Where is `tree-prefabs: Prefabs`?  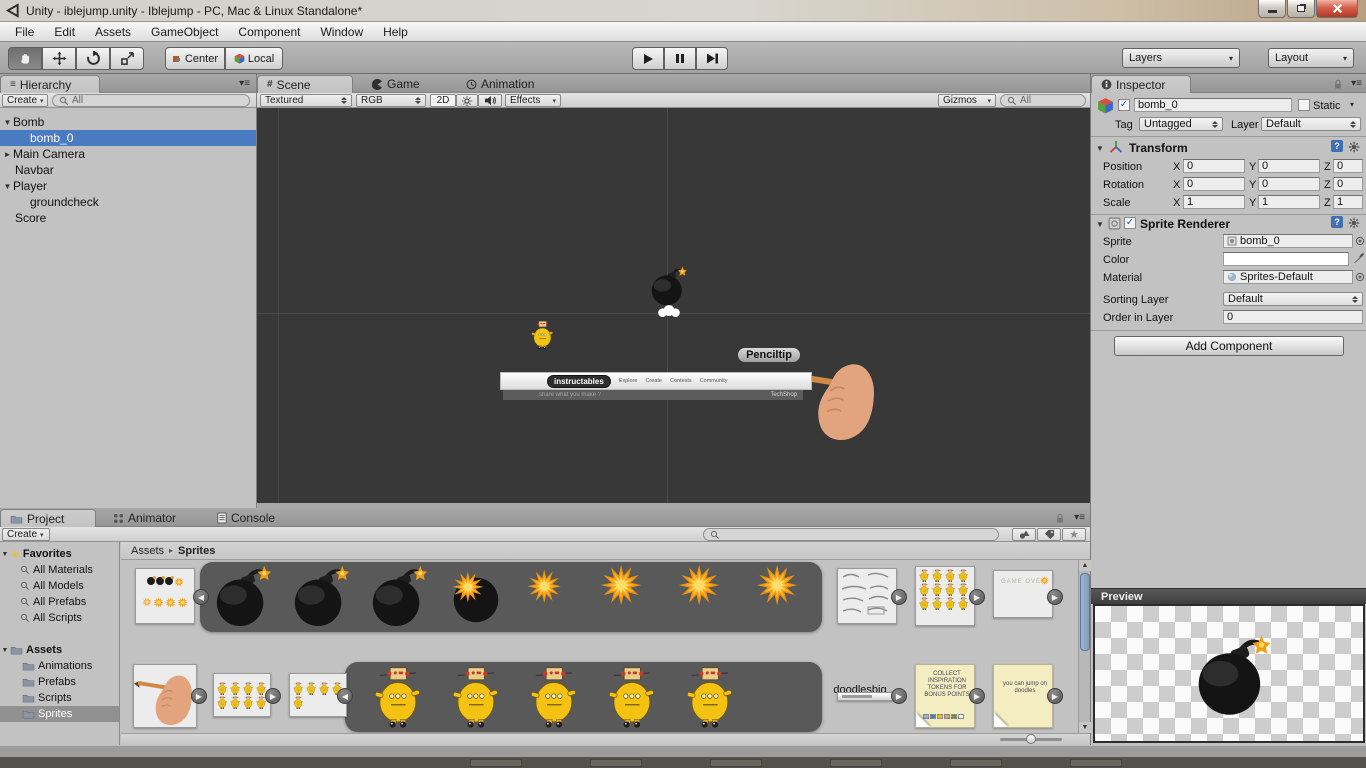 tree-prefabs: Prefabs is located at coordinates (59, 682).